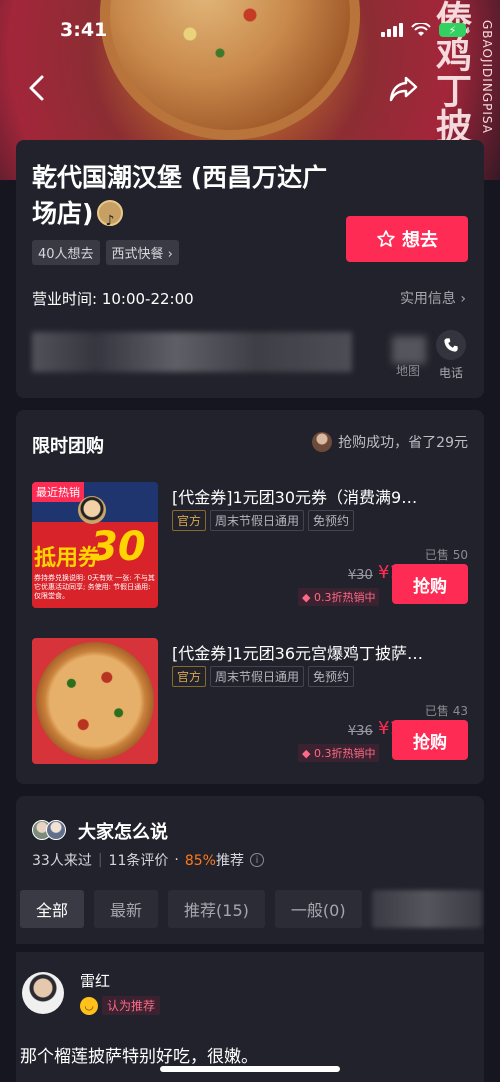 The width and height of the screenshot is (500, 1082). Describe the element at coordinates (421, 29) in the screenshot. I see `wifi-icon` at that location.